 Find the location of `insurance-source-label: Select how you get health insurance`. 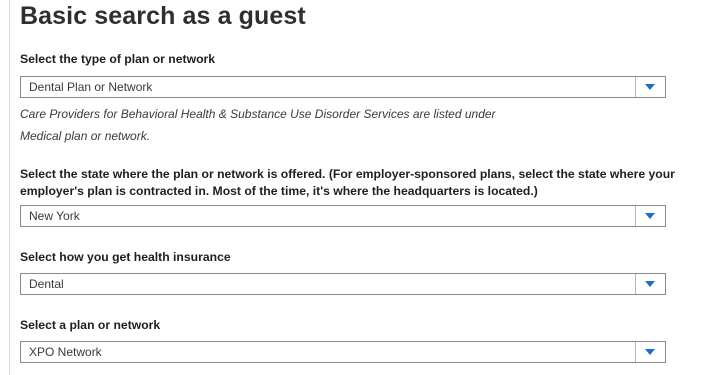

insurance-source-label: Select how you get health insurance is located at coordinates (125, 257).